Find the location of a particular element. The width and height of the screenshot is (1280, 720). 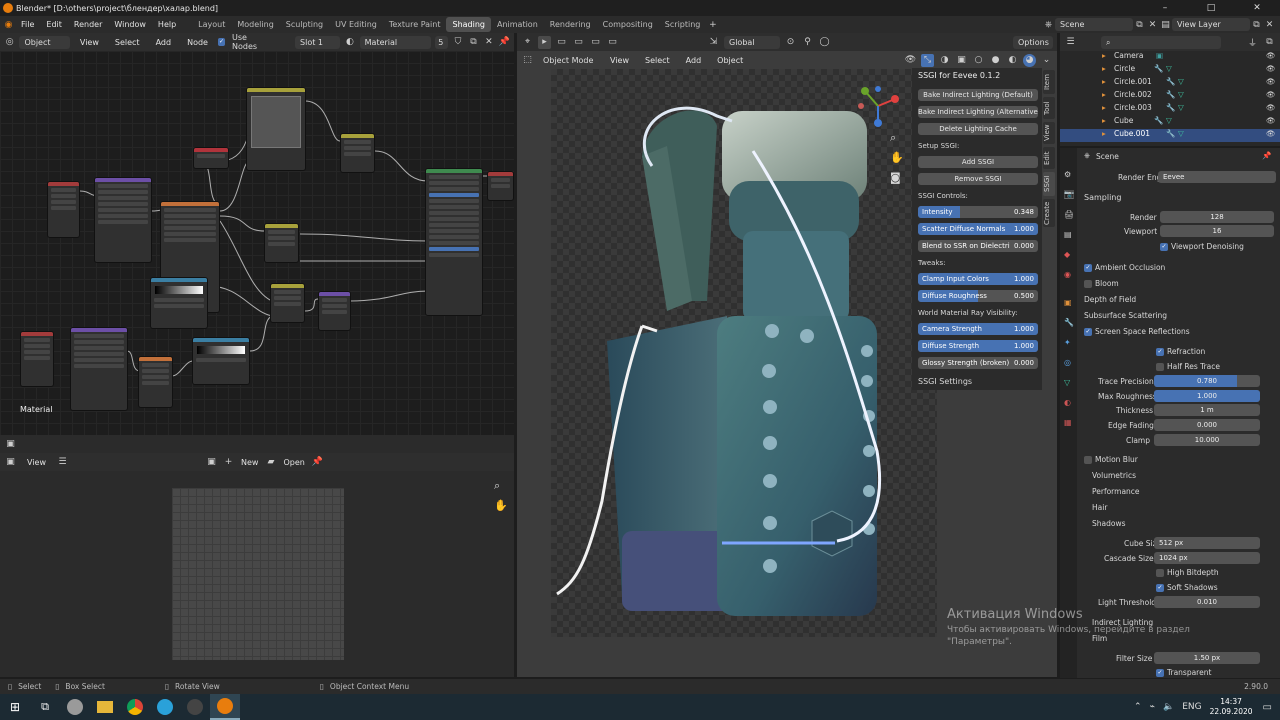

viewport-denoising-checkbox: ✓ Viewport Denoising is located at coordinates (1202, 246).